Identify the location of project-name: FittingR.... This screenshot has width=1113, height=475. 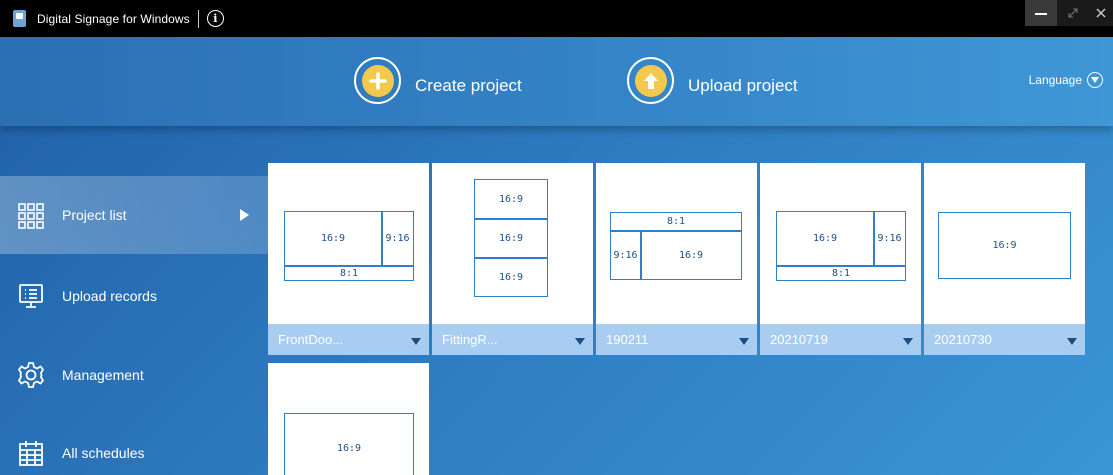
(470, 339).